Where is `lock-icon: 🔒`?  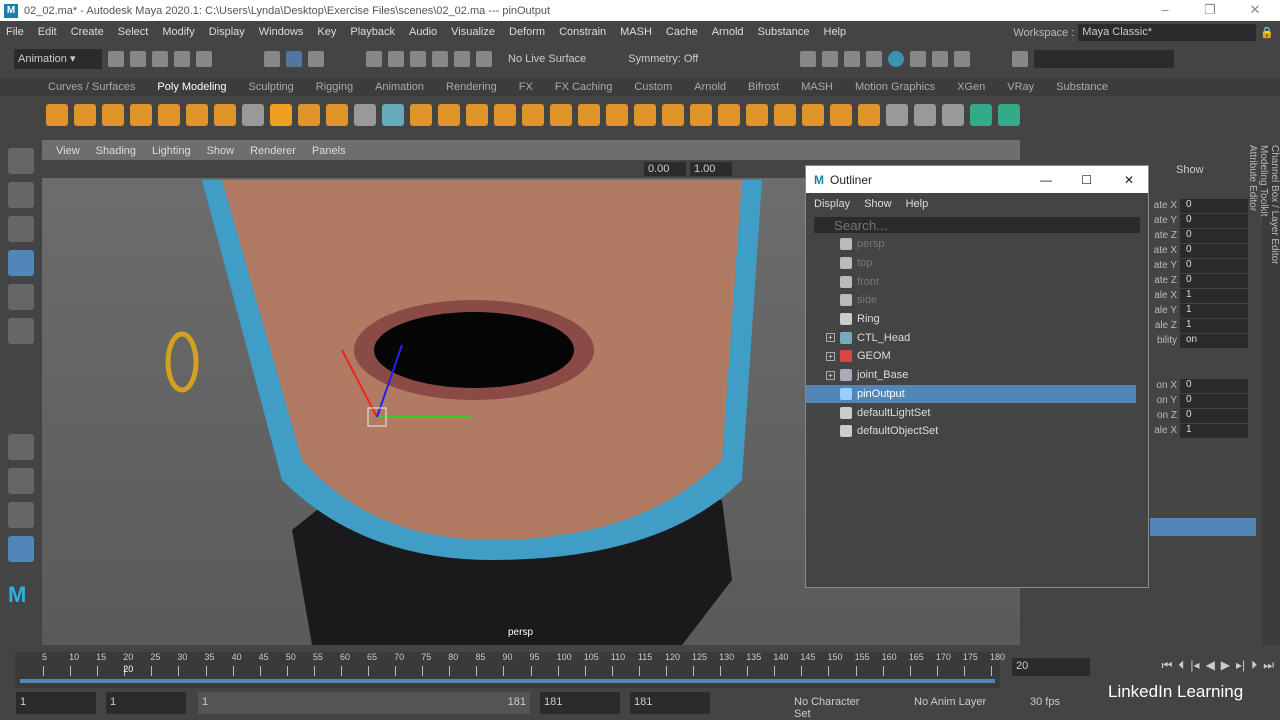 lock-icon: 🔒 is located at coordinates (1267, 32).